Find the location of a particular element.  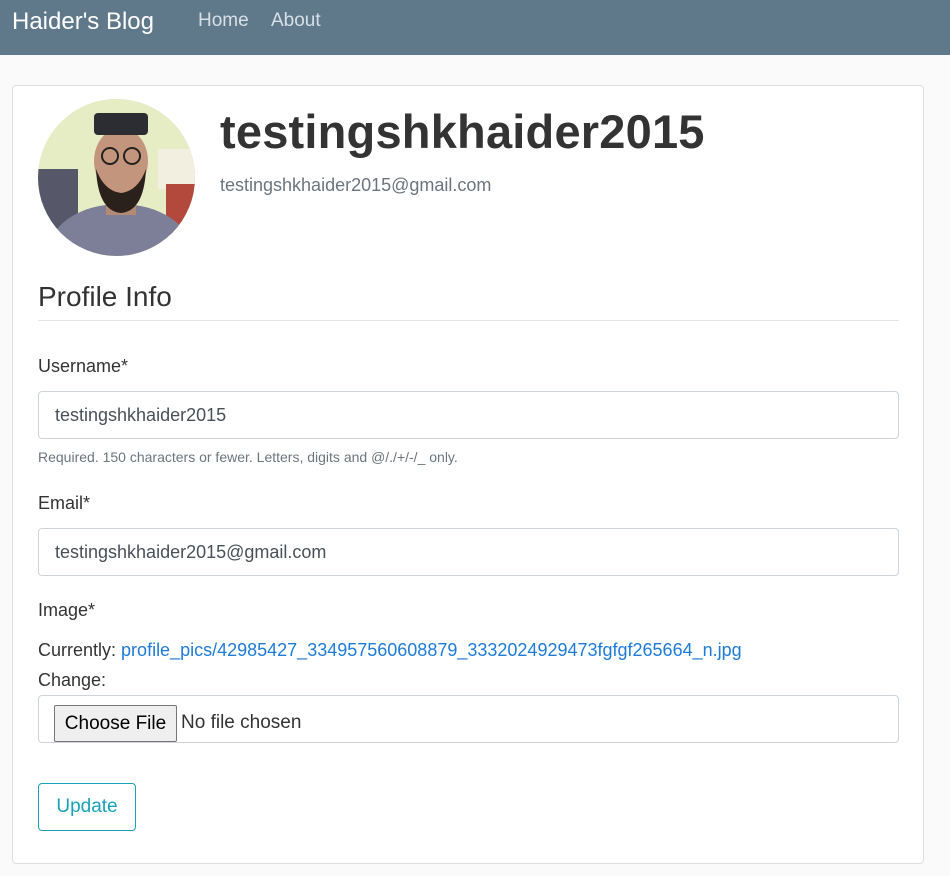

avatar is located at coordinates (116, 177).